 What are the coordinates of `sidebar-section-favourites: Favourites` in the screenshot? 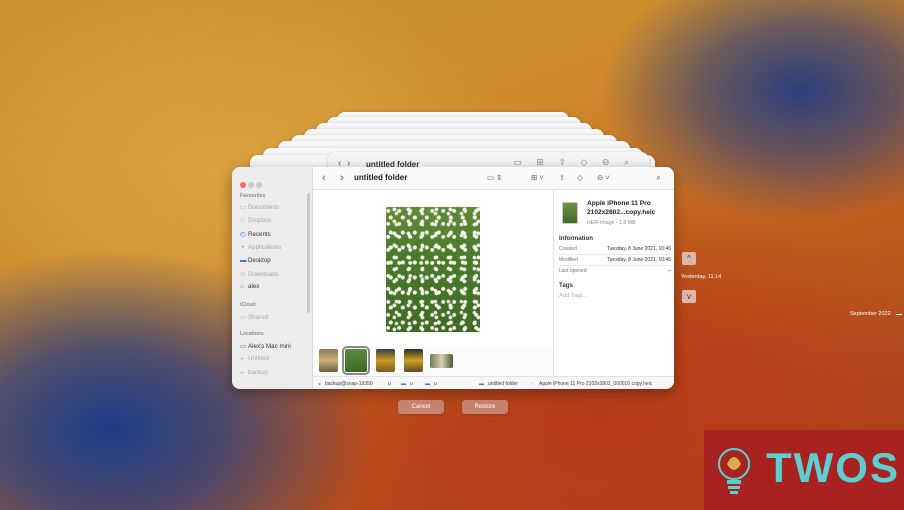 It's located at (253, 196).